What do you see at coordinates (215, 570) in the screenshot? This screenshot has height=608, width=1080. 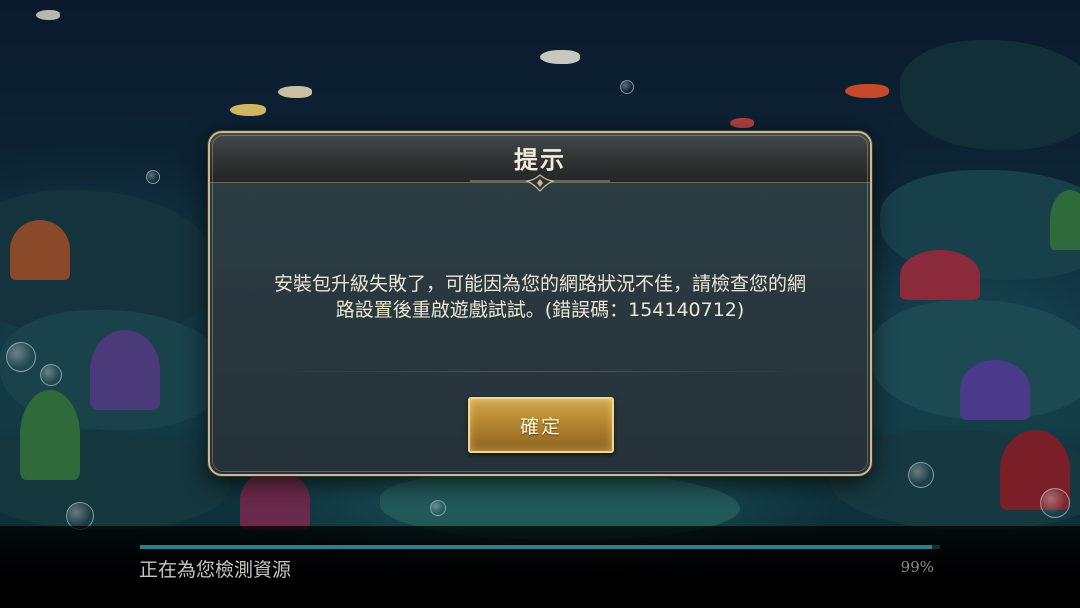 I see `loading-status-text: 正在為您檢測資源` at bounding box center [215, 570].